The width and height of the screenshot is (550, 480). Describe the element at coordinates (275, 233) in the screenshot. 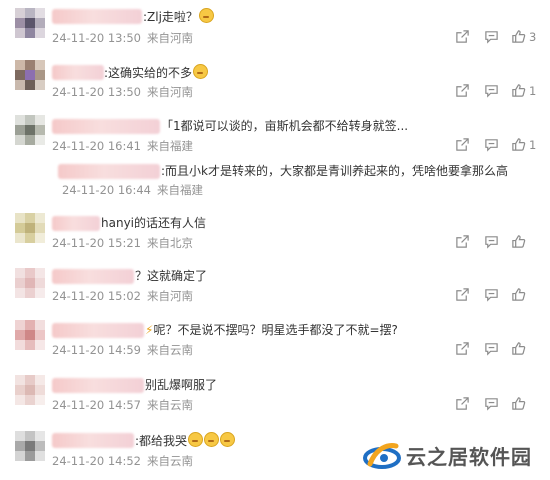

I see `comment-item: hanyi的话还有人信 24-11-20 15:21 来自北京` at that location.